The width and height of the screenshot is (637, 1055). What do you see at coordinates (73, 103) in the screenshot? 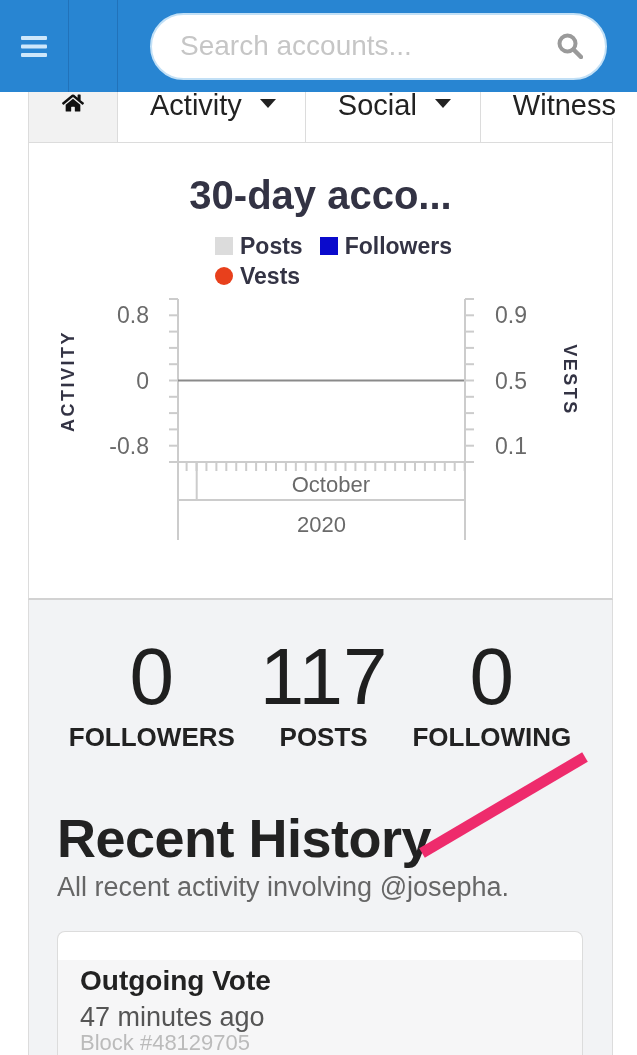
I see `home-icon` at bounding box center [73, 103].